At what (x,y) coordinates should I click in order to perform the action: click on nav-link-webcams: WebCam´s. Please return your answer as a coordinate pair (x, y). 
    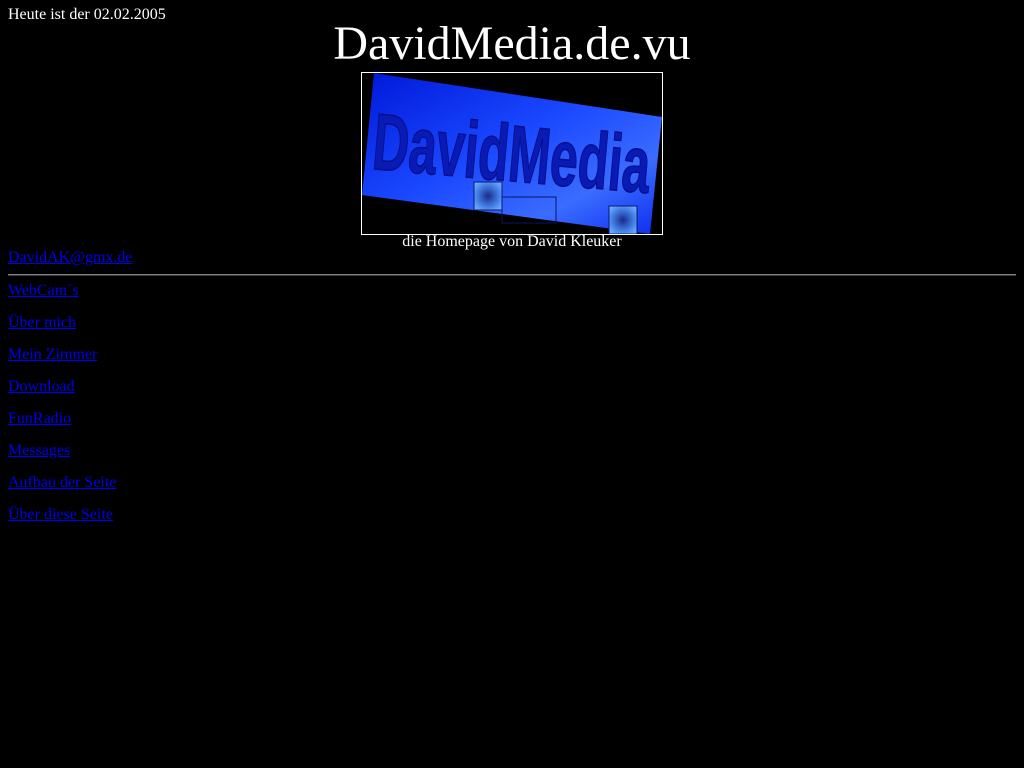
    Looking at the image, I should click on (43, 290).